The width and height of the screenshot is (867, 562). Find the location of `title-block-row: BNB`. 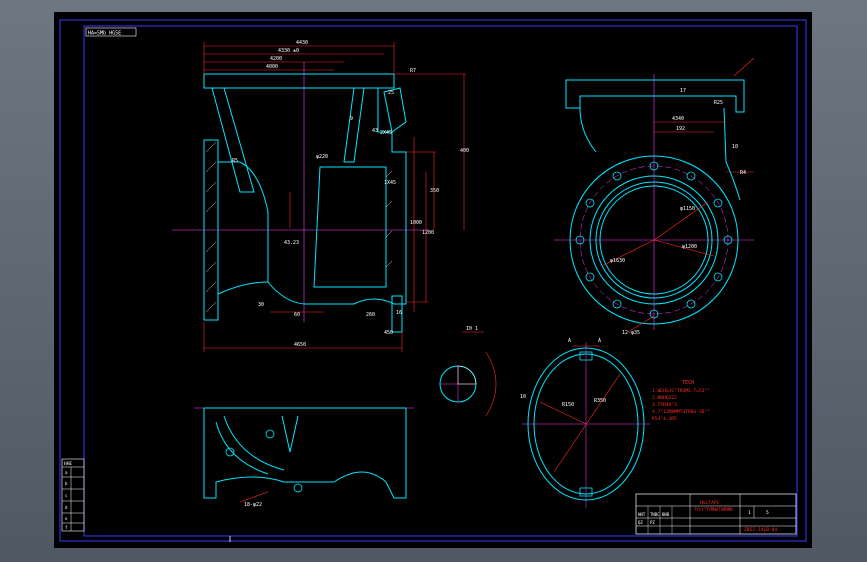

title-block-row: BNB is located at coordinates (666, 514).